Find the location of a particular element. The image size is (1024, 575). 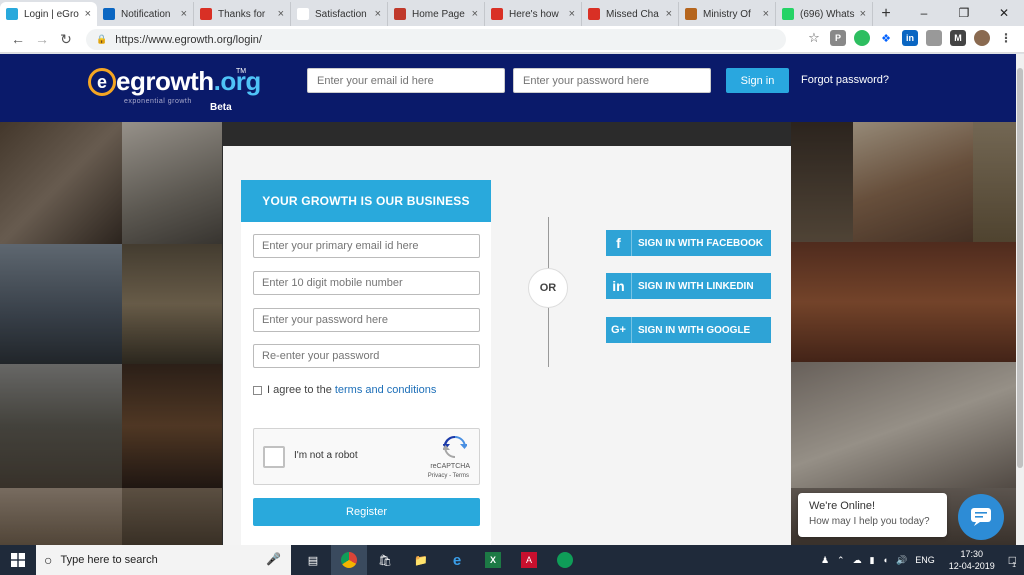

google-signin-label: SIGN IN WITH GOOGLE is located at coordinates (694, 330).